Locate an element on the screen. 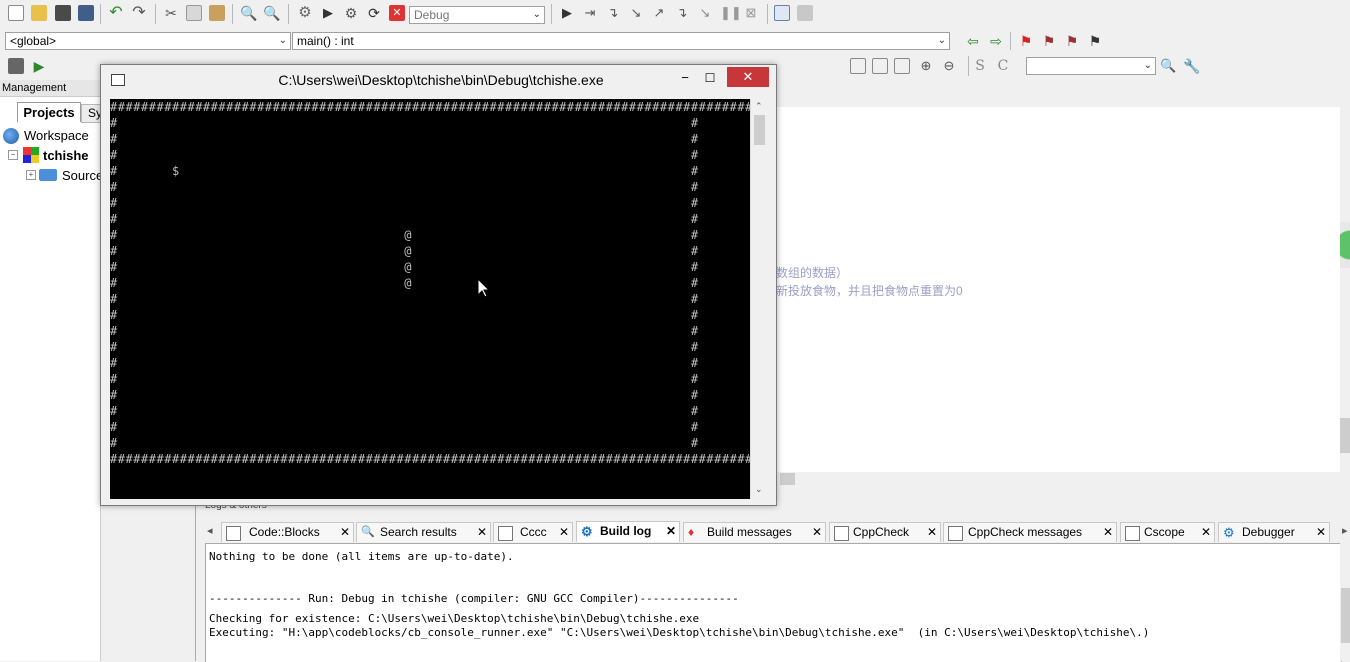 The width and height of the screenshot is (1350, 662). regex-icon: C is located at coordinates (1003, 66).